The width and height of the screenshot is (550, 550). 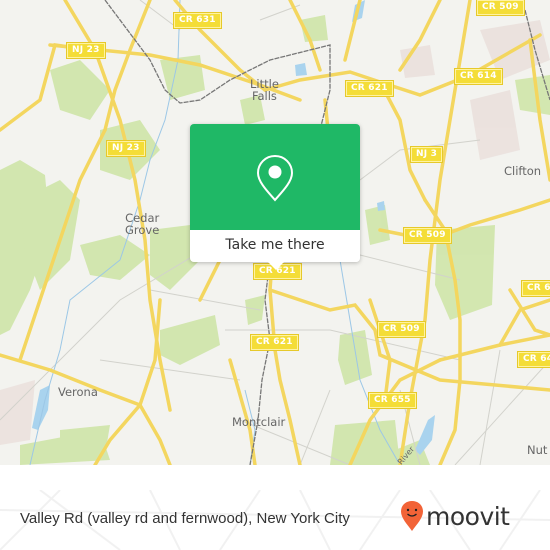 I want to click on map-pin-icon, so click(x=275, y=178).